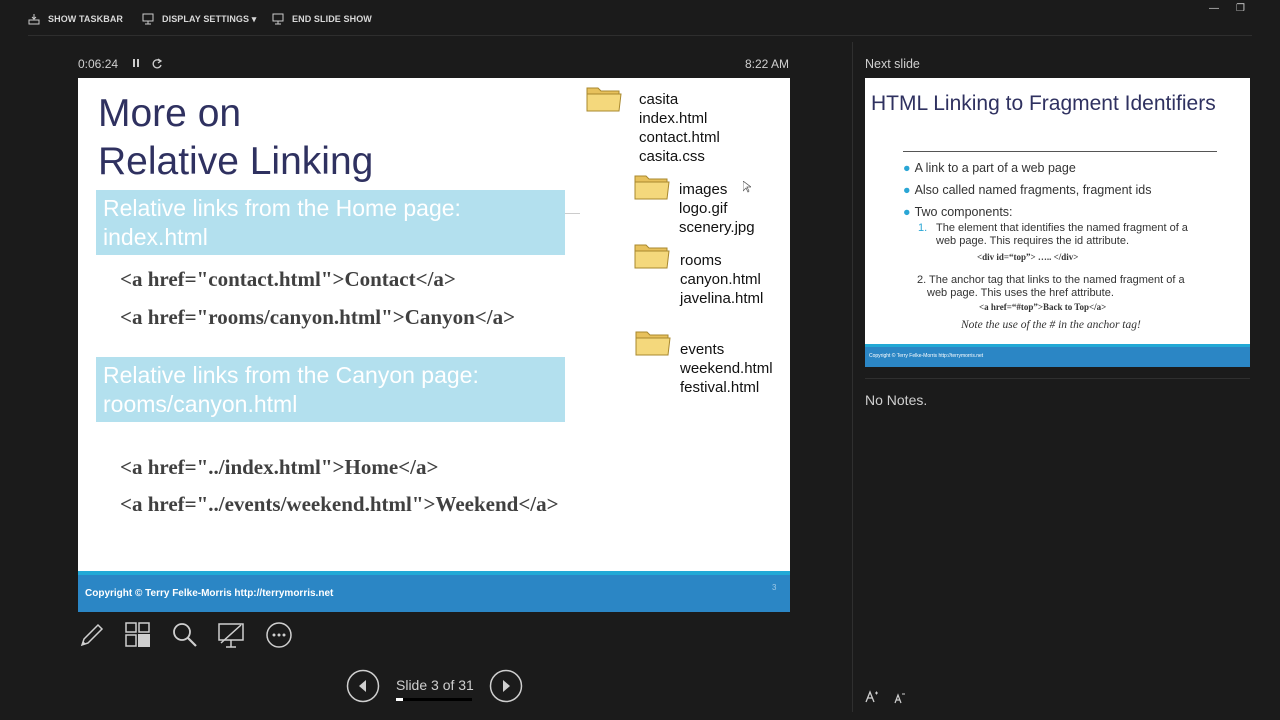  I want to click on tree-events: events weekend.html festival.html, so click(726, 368).